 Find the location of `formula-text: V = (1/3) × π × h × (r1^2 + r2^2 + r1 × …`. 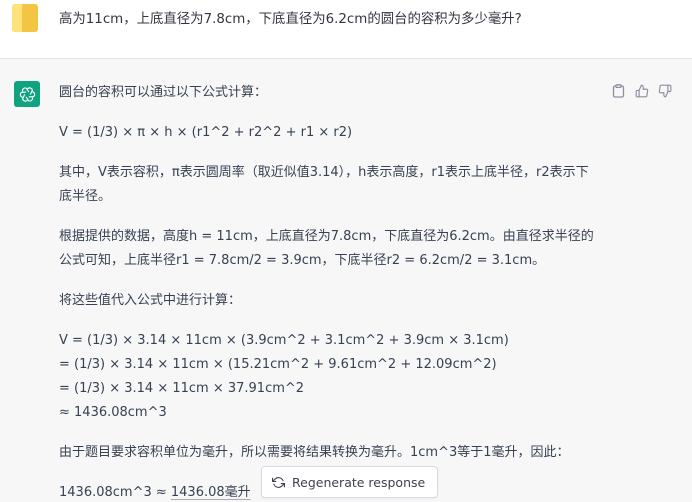

formula-text: V = (1/3) × π × h × (r1^2 + r2^2 + r1 × … is located at coordinates (206, 132).